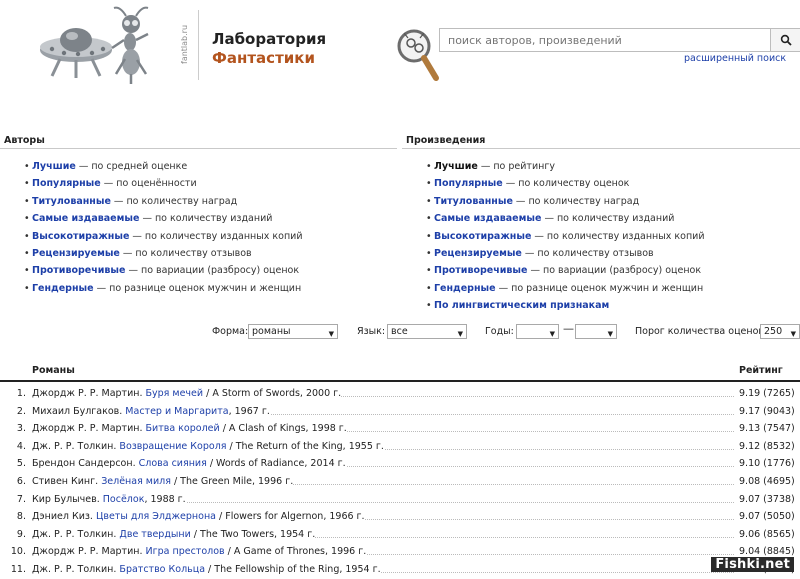 The image size is (800, 579). Describe the element at coordinates (174, 201) in the screenshot. I see `rating-category-description: — по количеству наград` at that location.